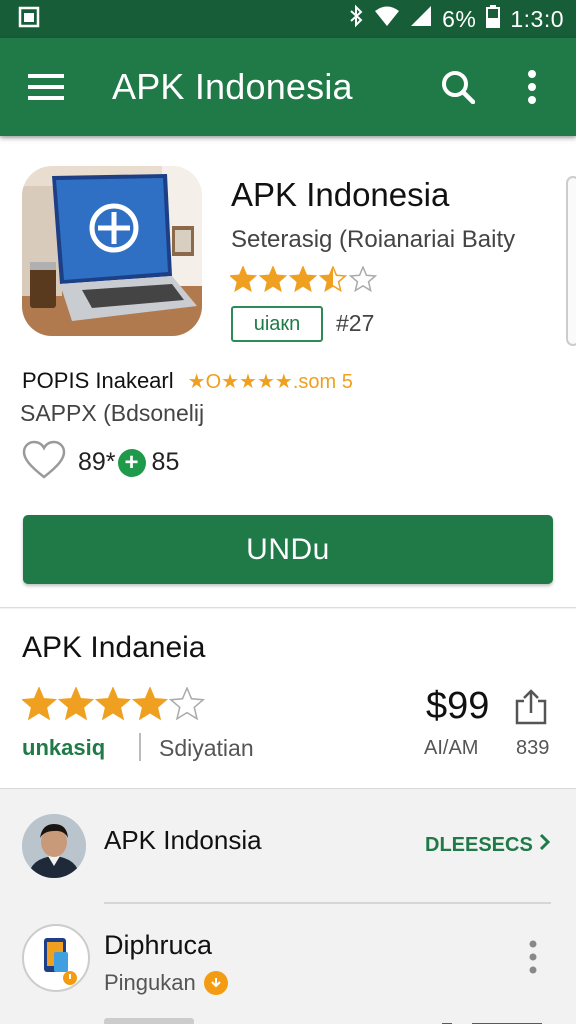  What do you see at coordinates (288, 549) in the screenshot?
I see `install-button: UNDu` at bounding box center [288, 549].